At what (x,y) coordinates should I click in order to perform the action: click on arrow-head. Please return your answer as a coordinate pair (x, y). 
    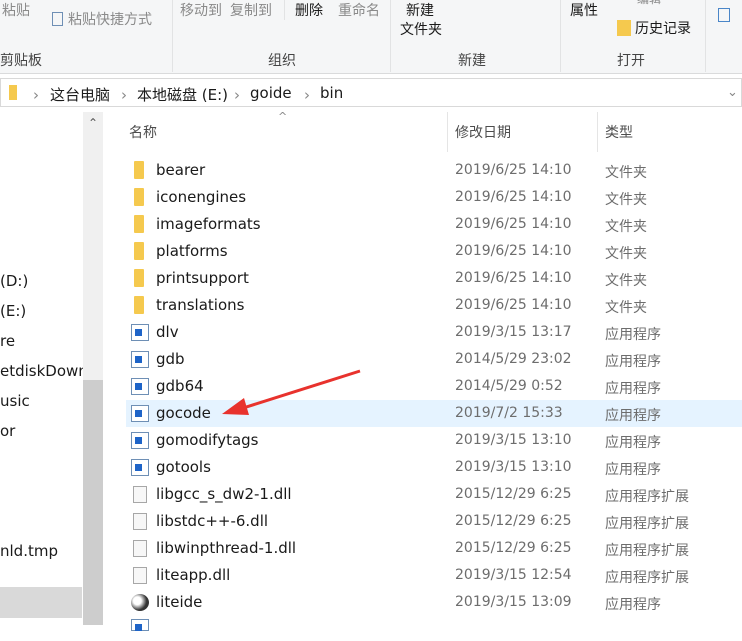
    Looking at the image, I should click on (235, 406).